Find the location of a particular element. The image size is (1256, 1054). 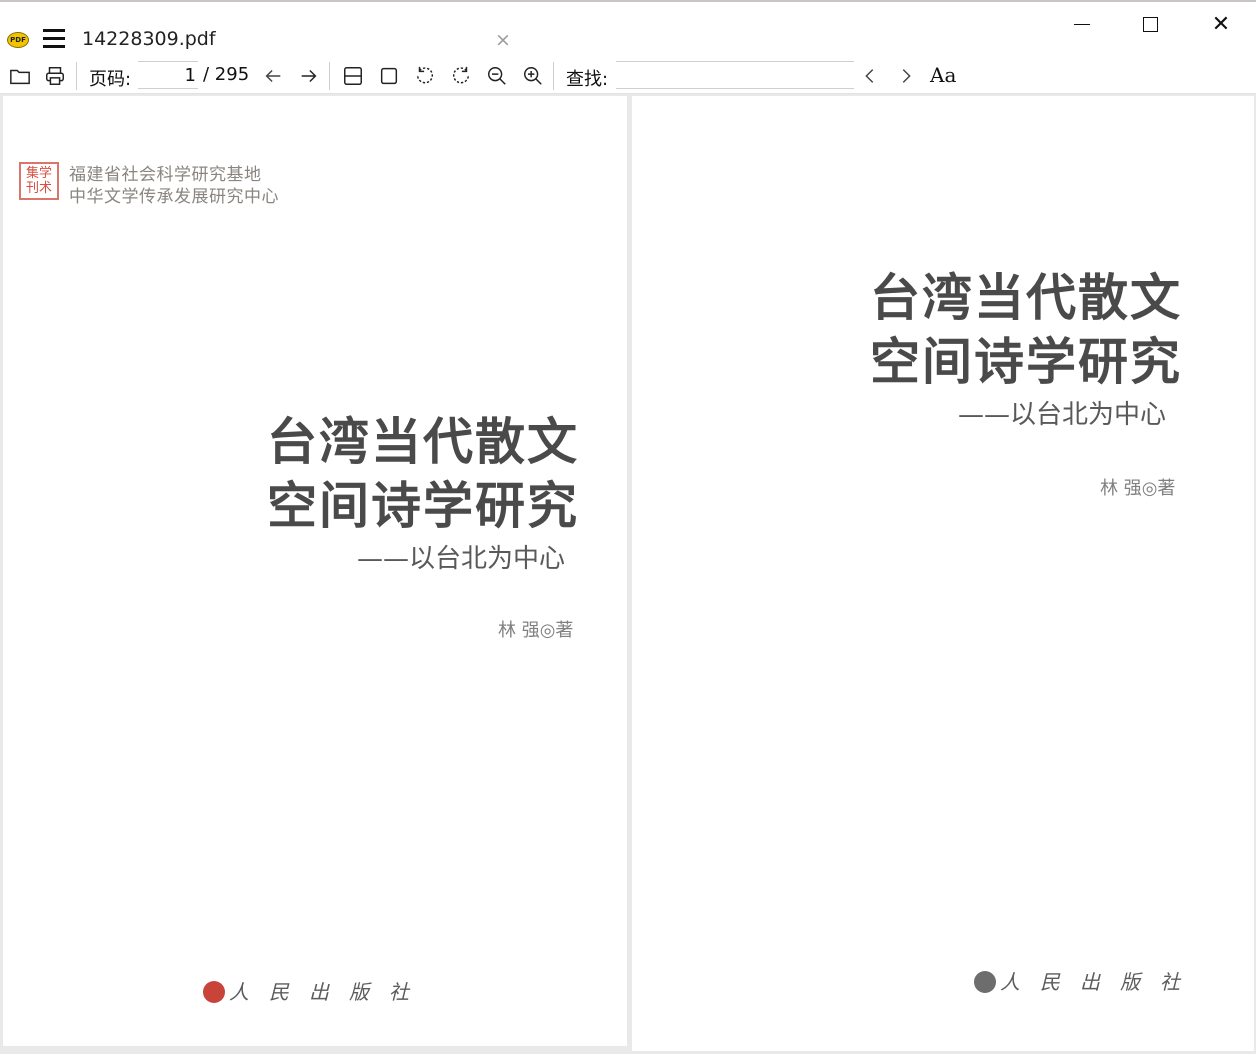

toolbar: 页码: / 295 查找: Aa is located at coordinates (628, 77).